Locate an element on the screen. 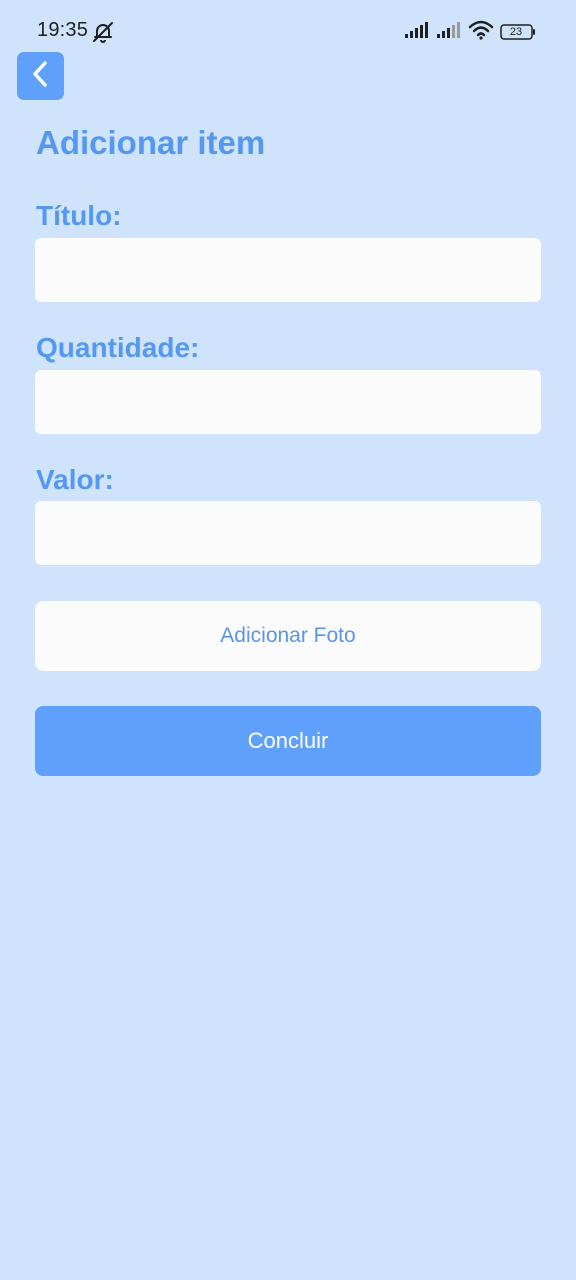  value-label: Valor: is located at coordinates (75, 479).